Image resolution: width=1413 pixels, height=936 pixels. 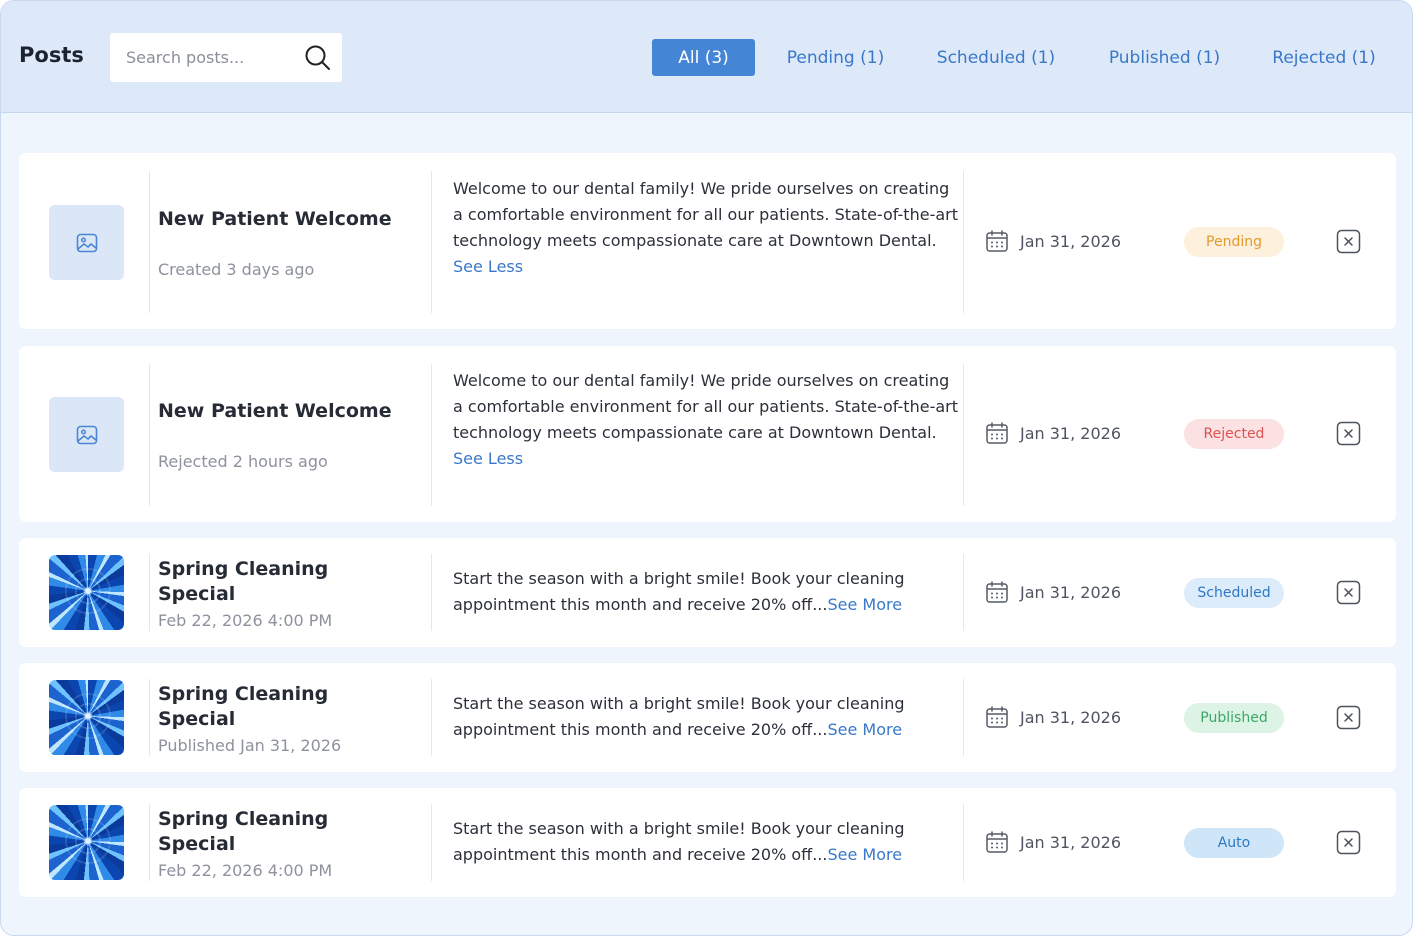 I want to click on status-badge: Auto, so click(x=1234, y=843).